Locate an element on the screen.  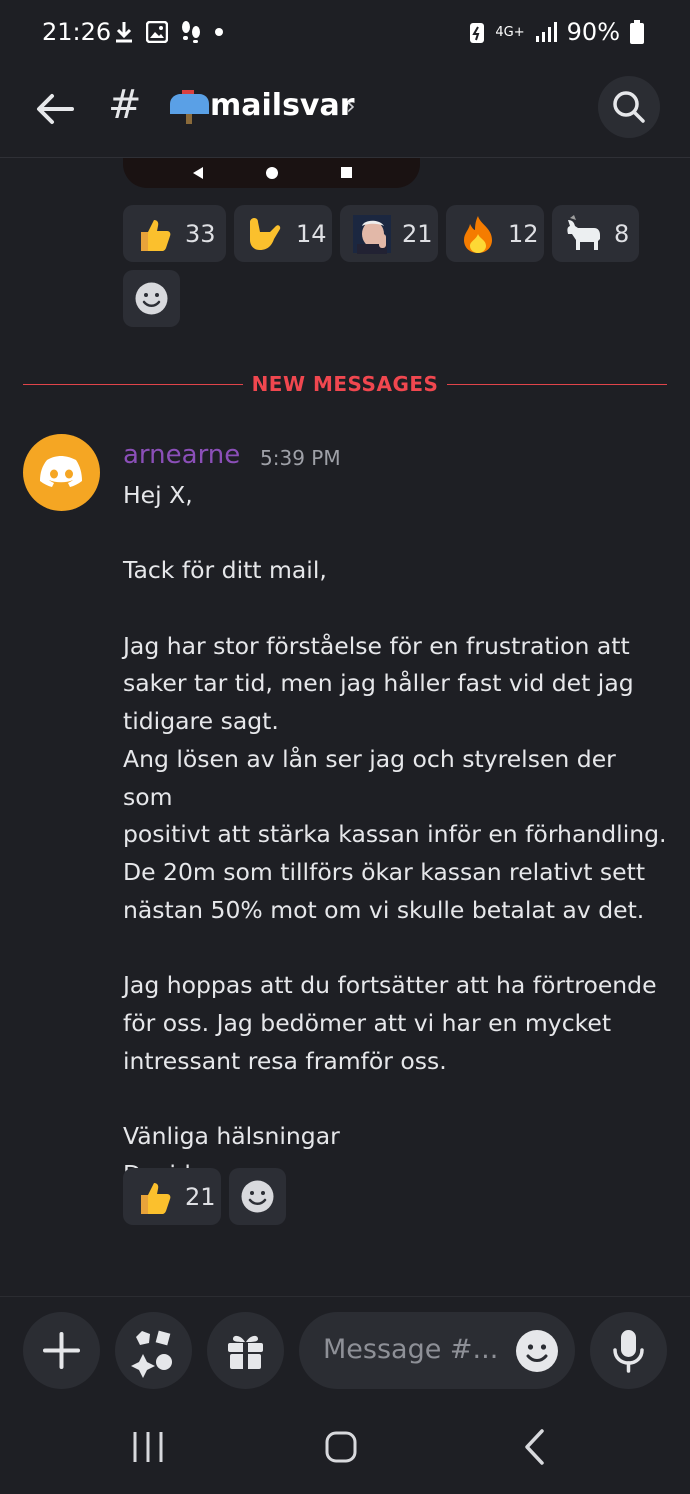
fire-icon is located at coordinates (478, 234).